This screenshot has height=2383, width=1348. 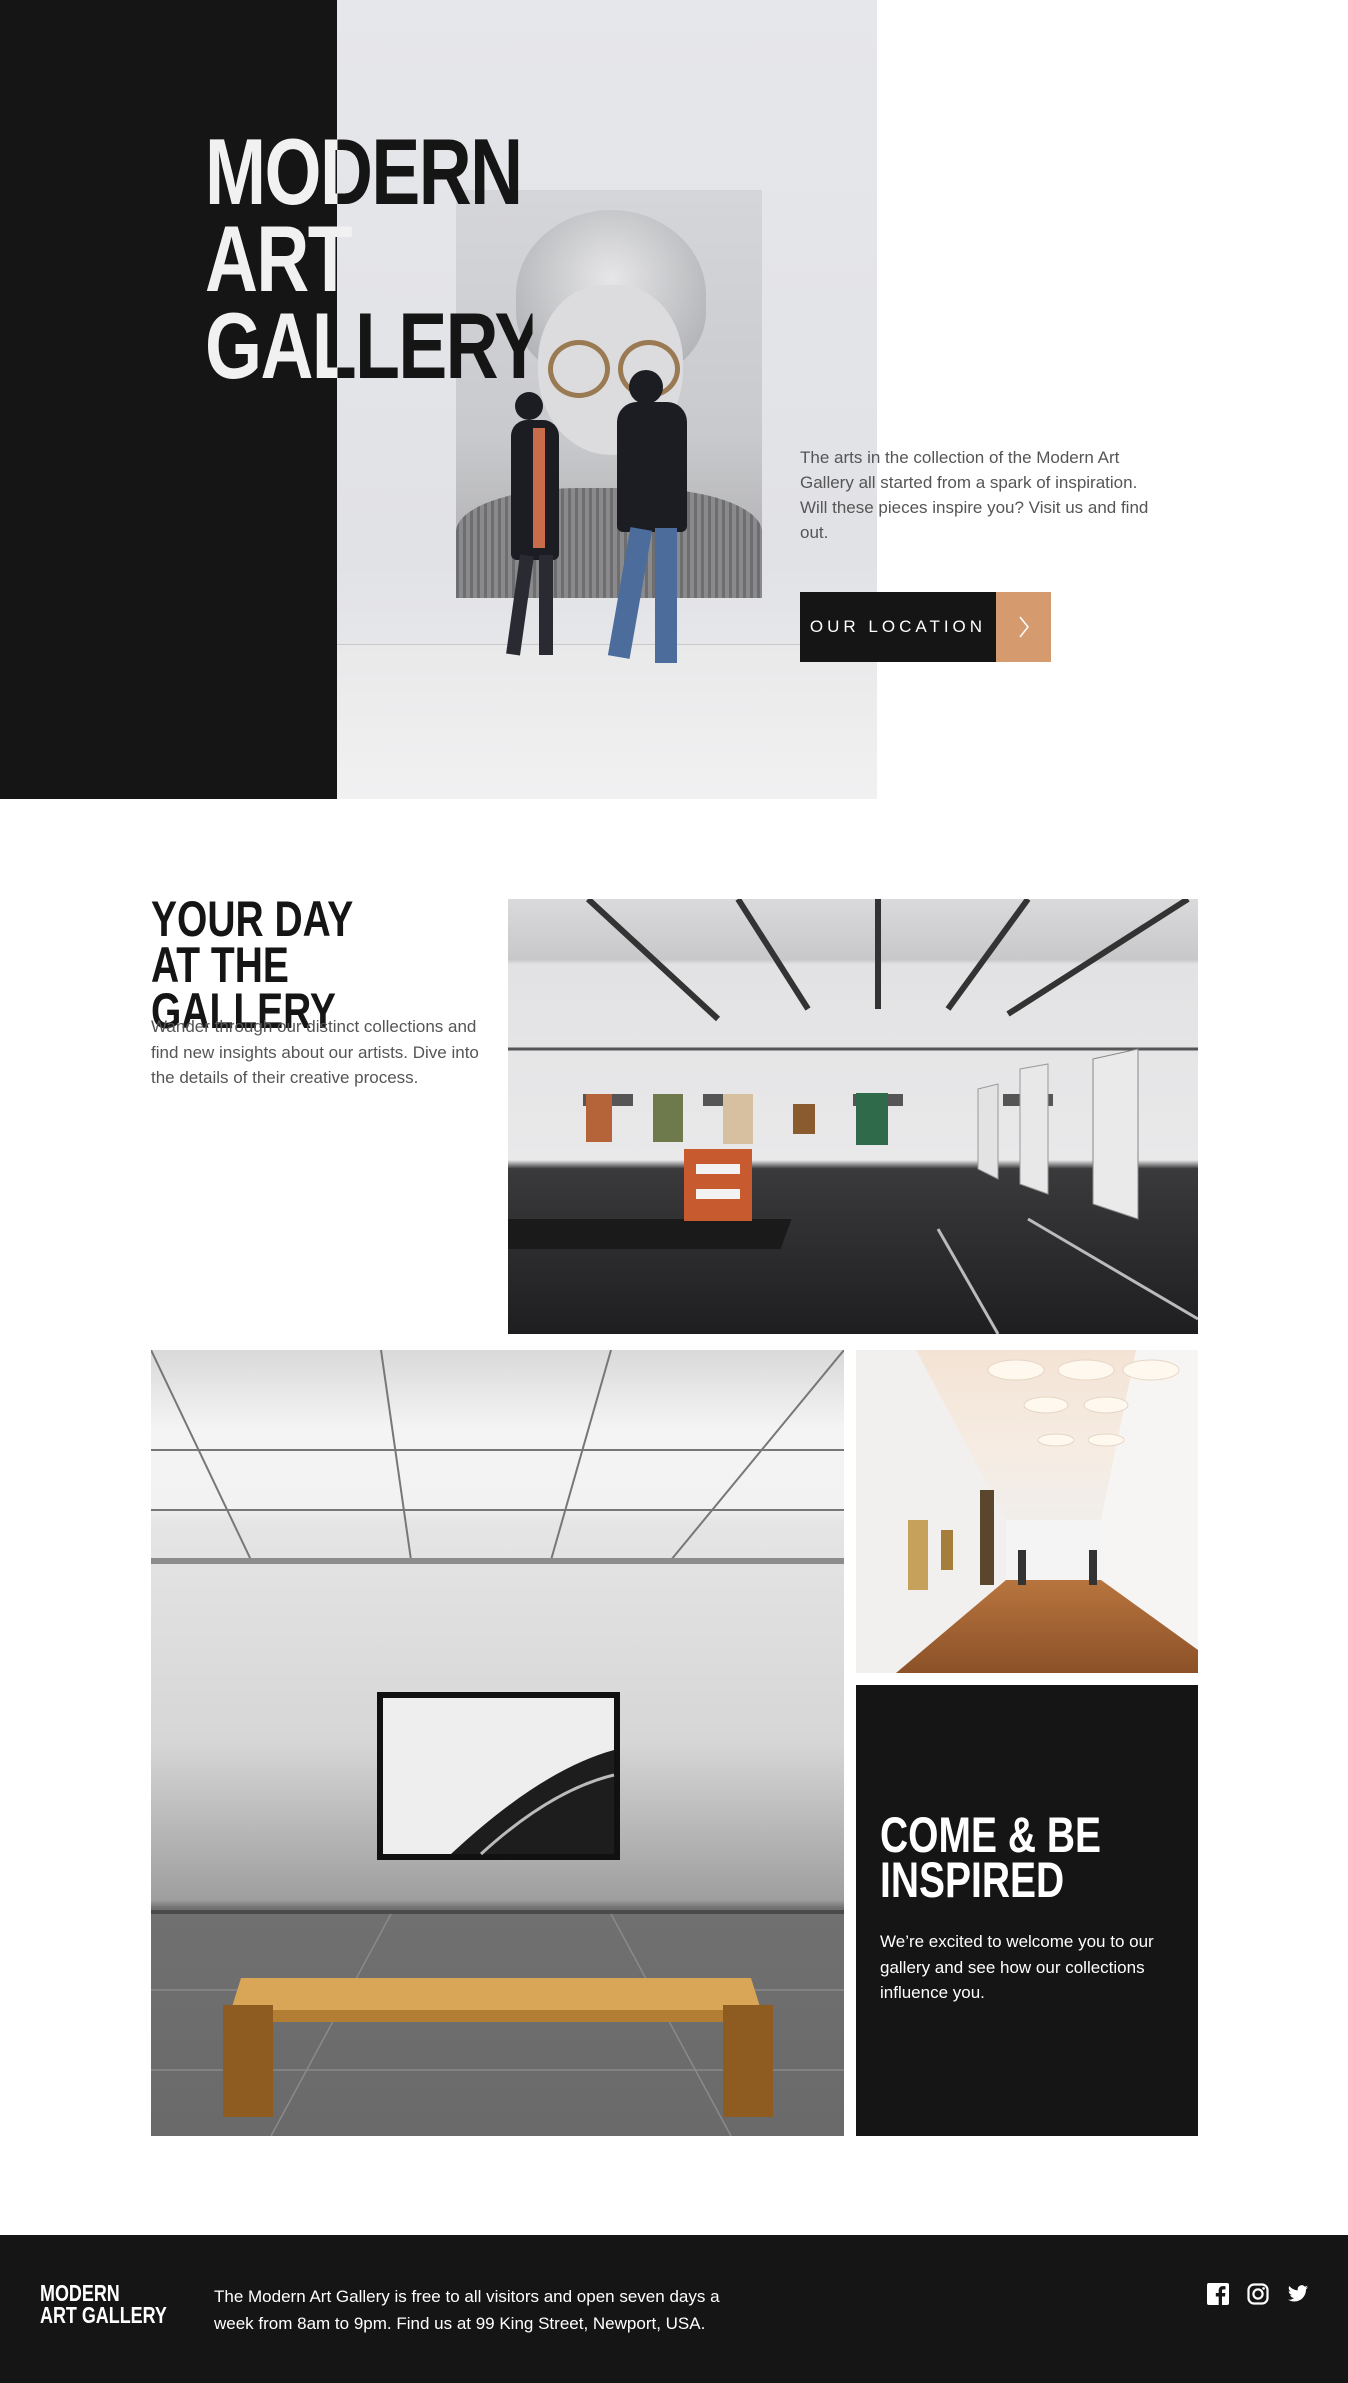 What do you see at coordinates (1218, 2294) in the screenshot?
I see `facebook-icon` at bounding box center [1218, 2294].